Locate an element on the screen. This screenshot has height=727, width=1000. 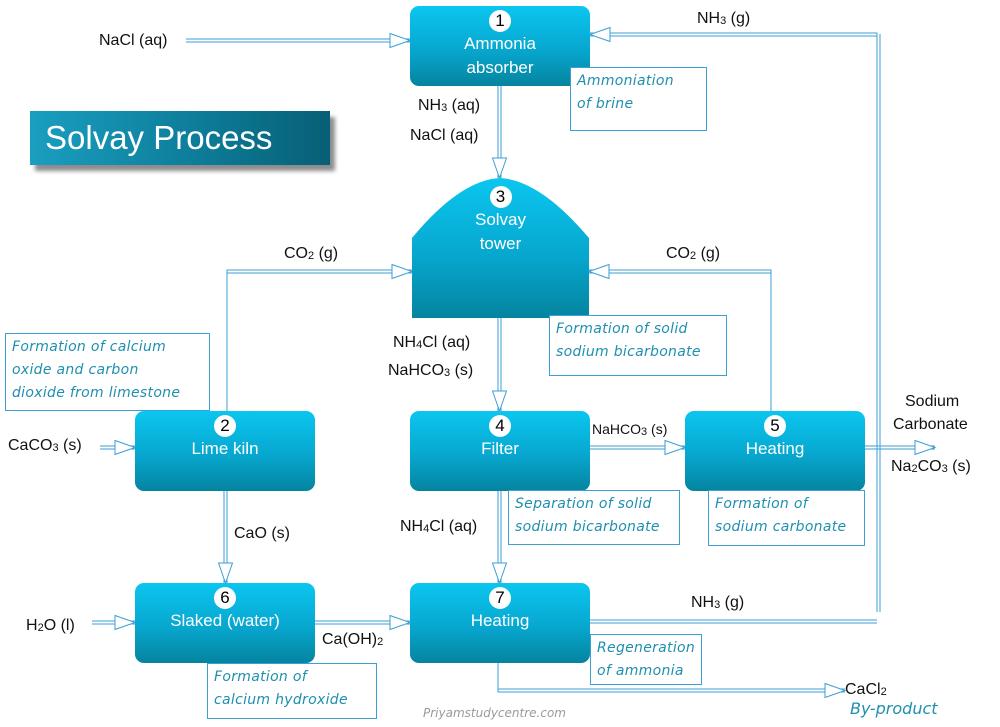
stream-co2-right: CO2 (g) is located at coordinates (693, 253).